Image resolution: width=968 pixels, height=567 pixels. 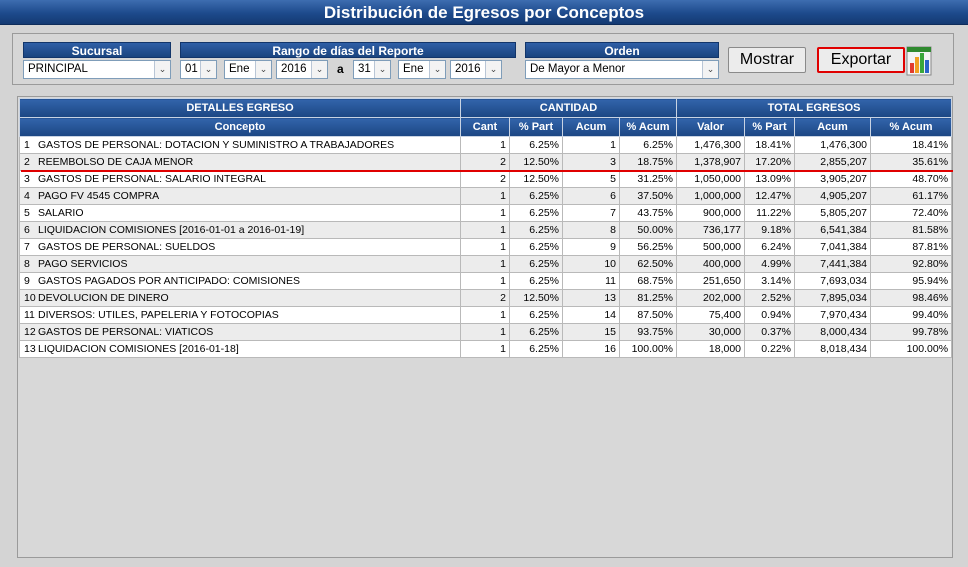 What do you see at coordinates (27, 162) in the screenshot?
I see `row-number: 2` at bounding box center [27, 162].